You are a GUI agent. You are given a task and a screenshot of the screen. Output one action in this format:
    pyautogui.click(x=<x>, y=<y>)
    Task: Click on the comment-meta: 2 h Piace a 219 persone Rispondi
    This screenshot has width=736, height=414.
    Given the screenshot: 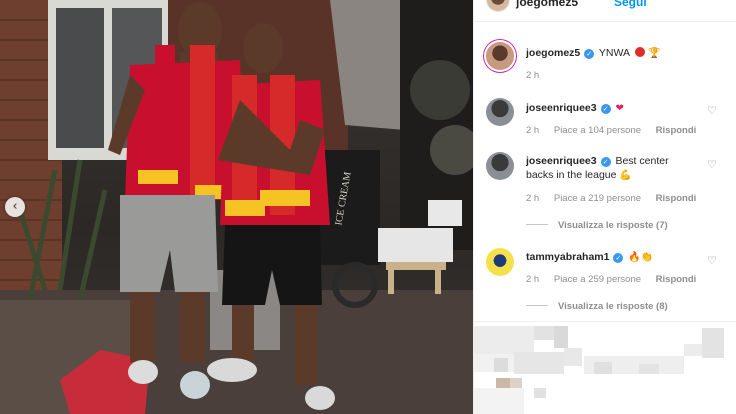 What is the action you would take?
    pyautogui.click(x=617, y=198)
    